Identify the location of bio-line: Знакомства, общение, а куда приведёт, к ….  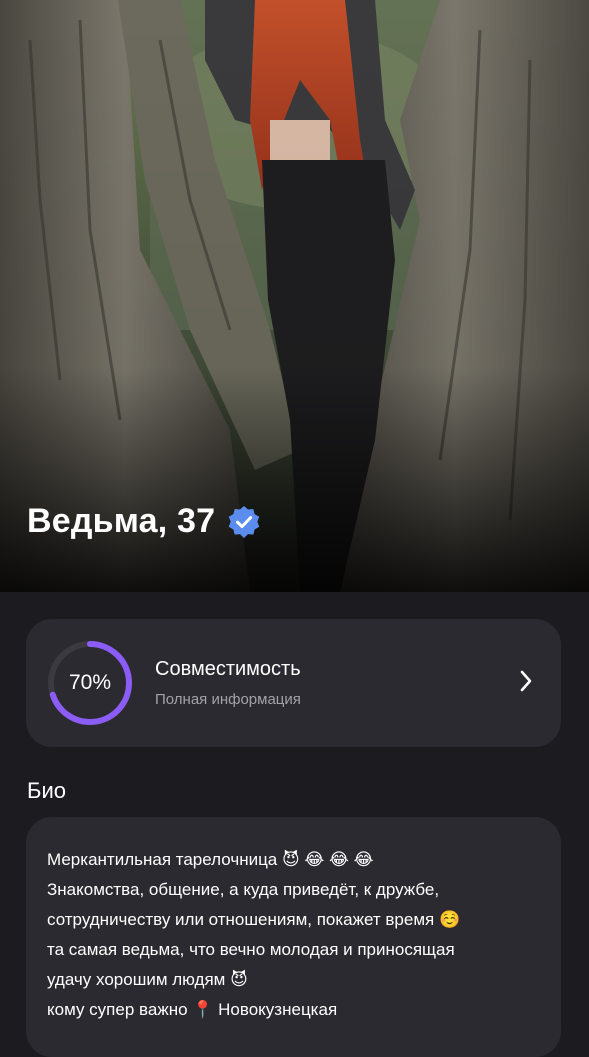
(243, 889).